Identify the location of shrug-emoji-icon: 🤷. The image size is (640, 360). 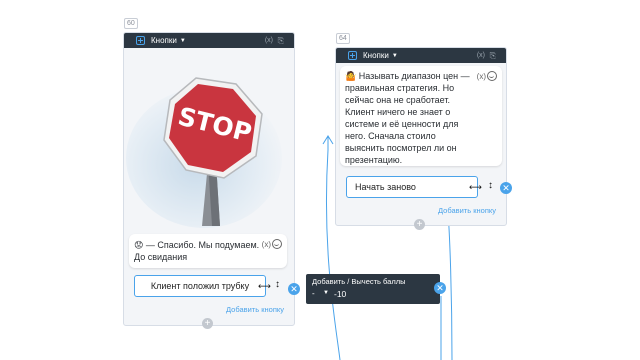
(351, 76).